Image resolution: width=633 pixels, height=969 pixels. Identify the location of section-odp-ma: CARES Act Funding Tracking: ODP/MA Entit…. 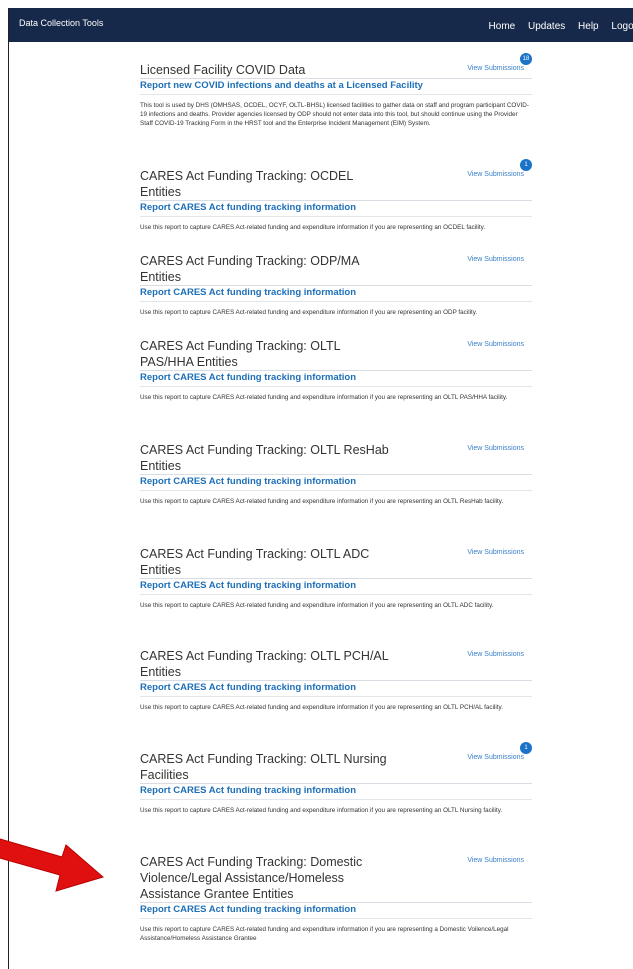
(336, 285).